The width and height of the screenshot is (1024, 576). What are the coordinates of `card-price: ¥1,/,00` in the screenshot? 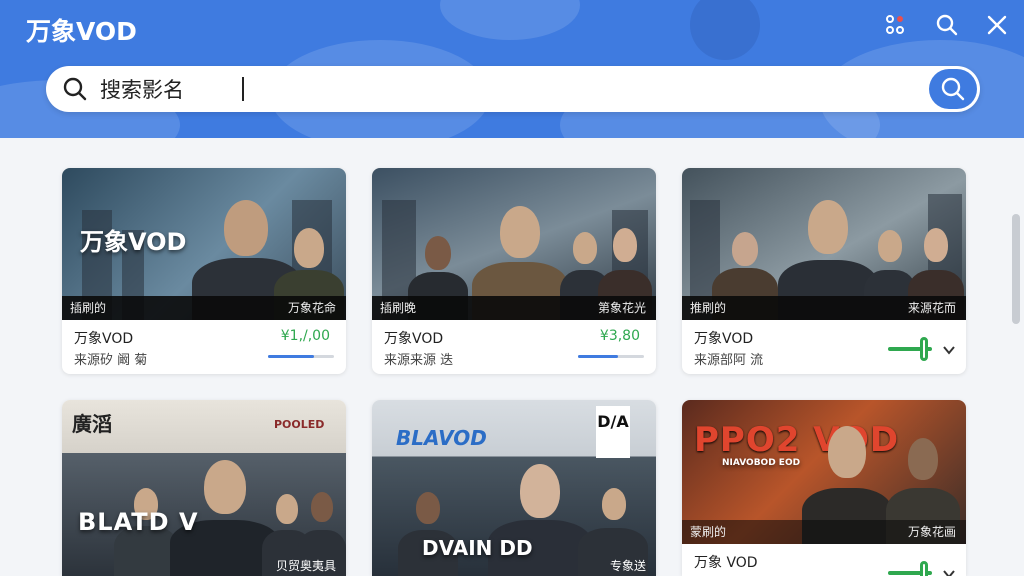 It's located at (305, 336).